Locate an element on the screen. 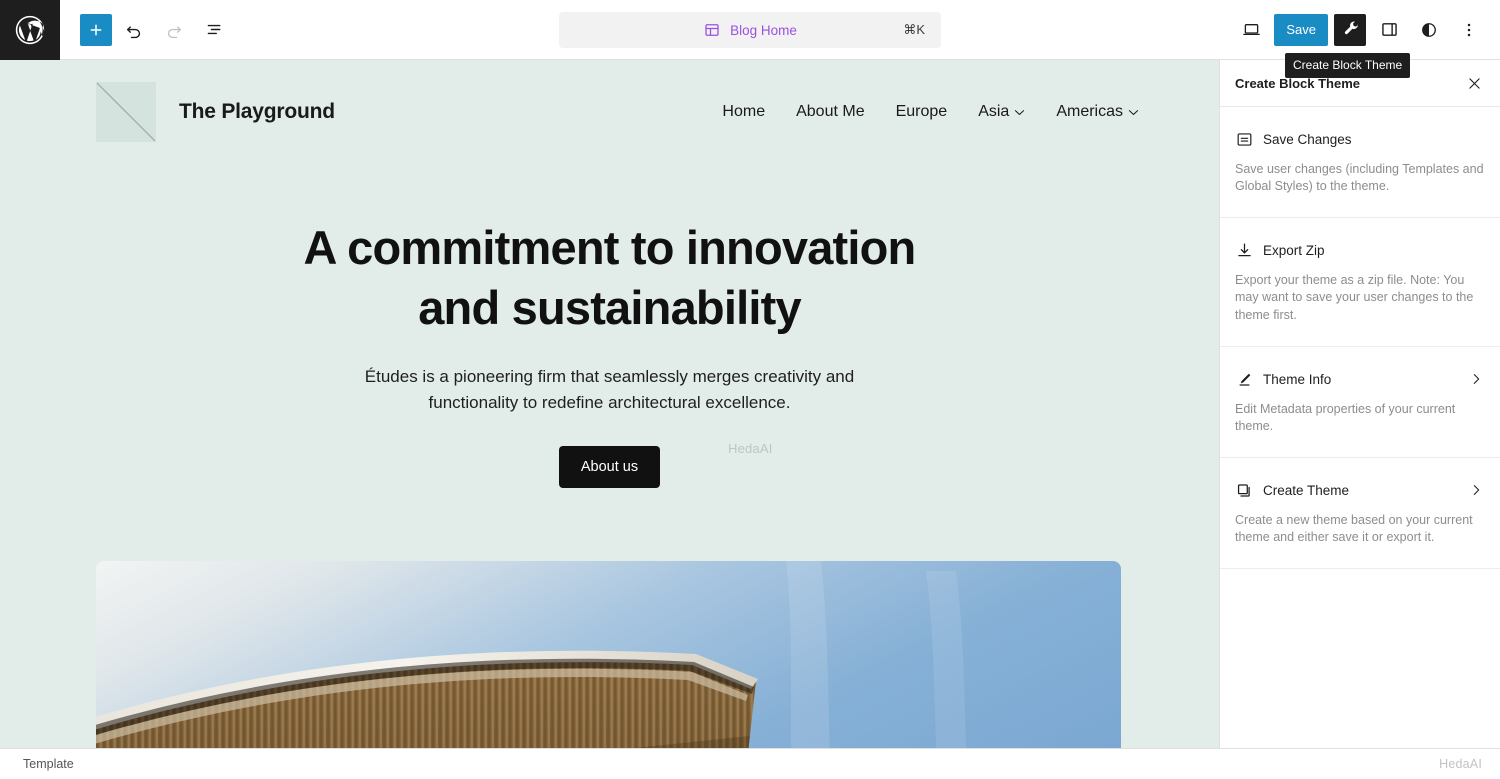 The height and width of the screenshot is (779, 1500). styles-button is located at coordinates (1429, 30).